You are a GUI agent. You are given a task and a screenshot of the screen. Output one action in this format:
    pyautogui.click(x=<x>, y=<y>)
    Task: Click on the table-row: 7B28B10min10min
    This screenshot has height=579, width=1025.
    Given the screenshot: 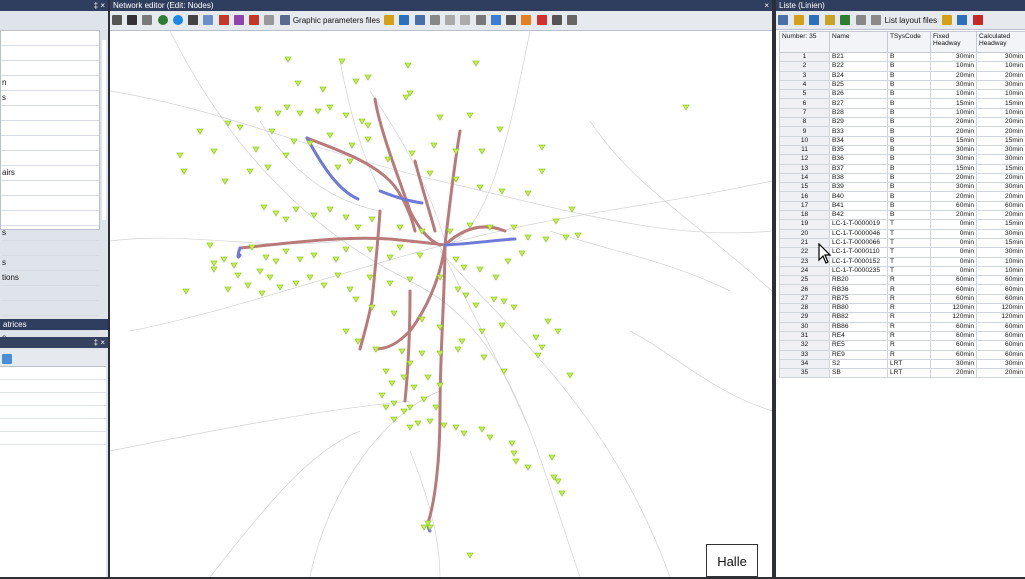 What is the action you would take?
    pyautogui.click(x=902, y=112)
    